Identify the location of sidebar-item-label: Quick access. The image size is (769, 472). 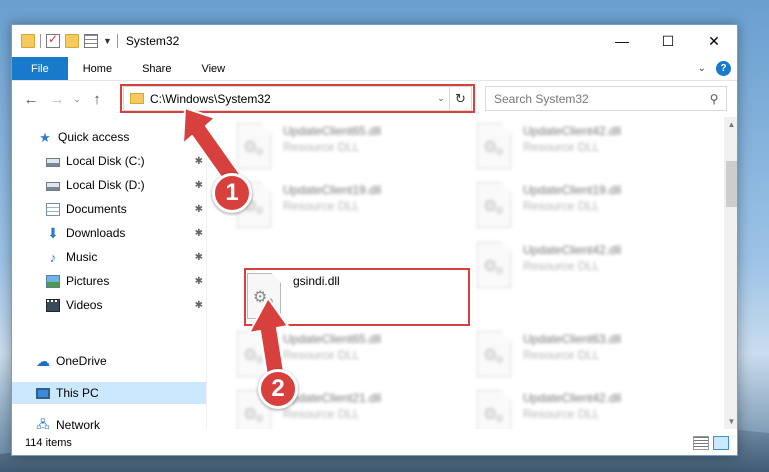
(94, 137).